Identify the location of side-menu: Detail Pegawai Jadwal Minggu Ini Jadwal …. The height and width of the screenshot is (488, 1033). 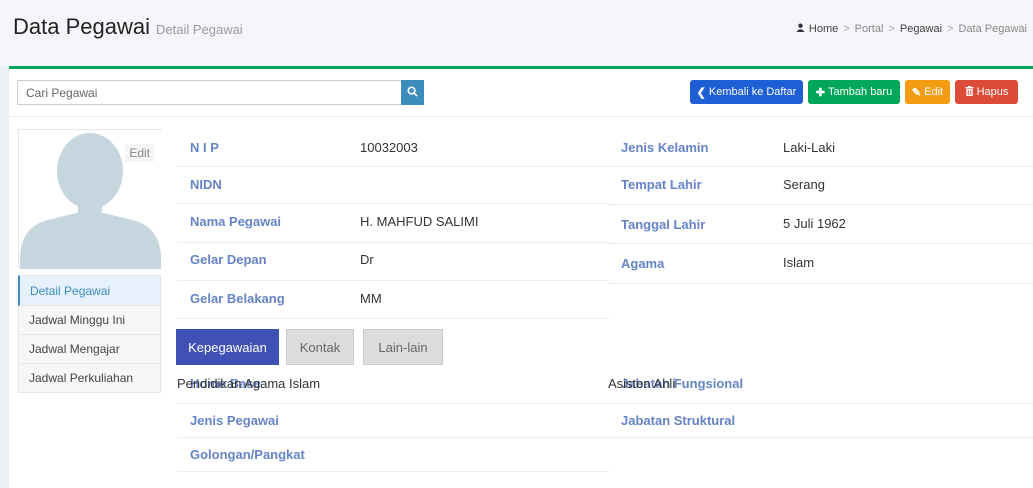
(89, 334).